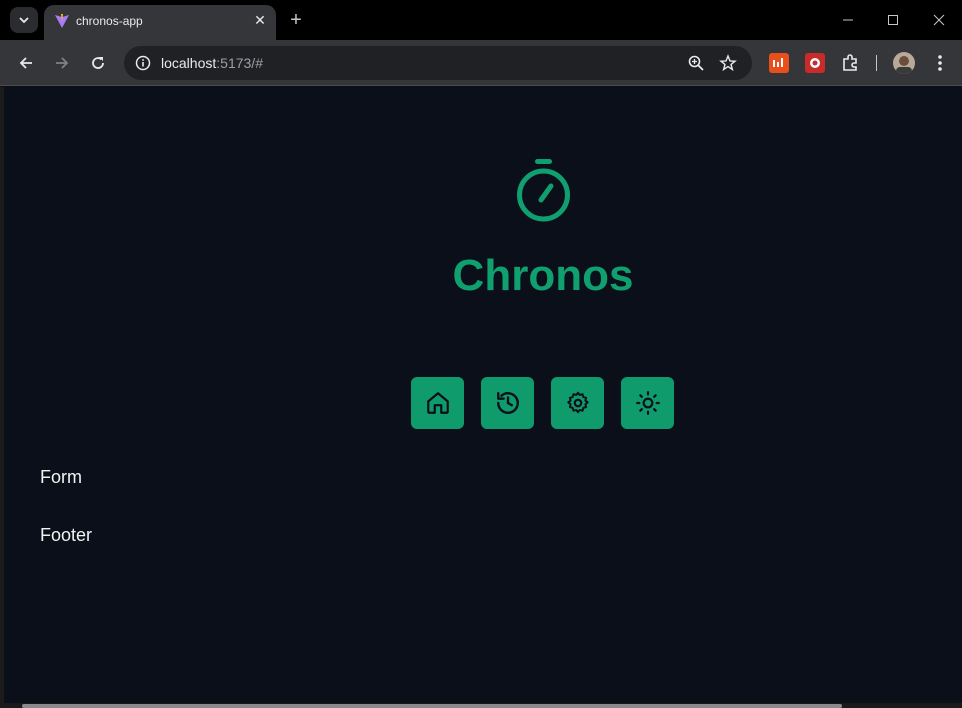 The width and height of the screenshot is (962, 708). I want to click on new-tab-button: +, so click(296, 20).